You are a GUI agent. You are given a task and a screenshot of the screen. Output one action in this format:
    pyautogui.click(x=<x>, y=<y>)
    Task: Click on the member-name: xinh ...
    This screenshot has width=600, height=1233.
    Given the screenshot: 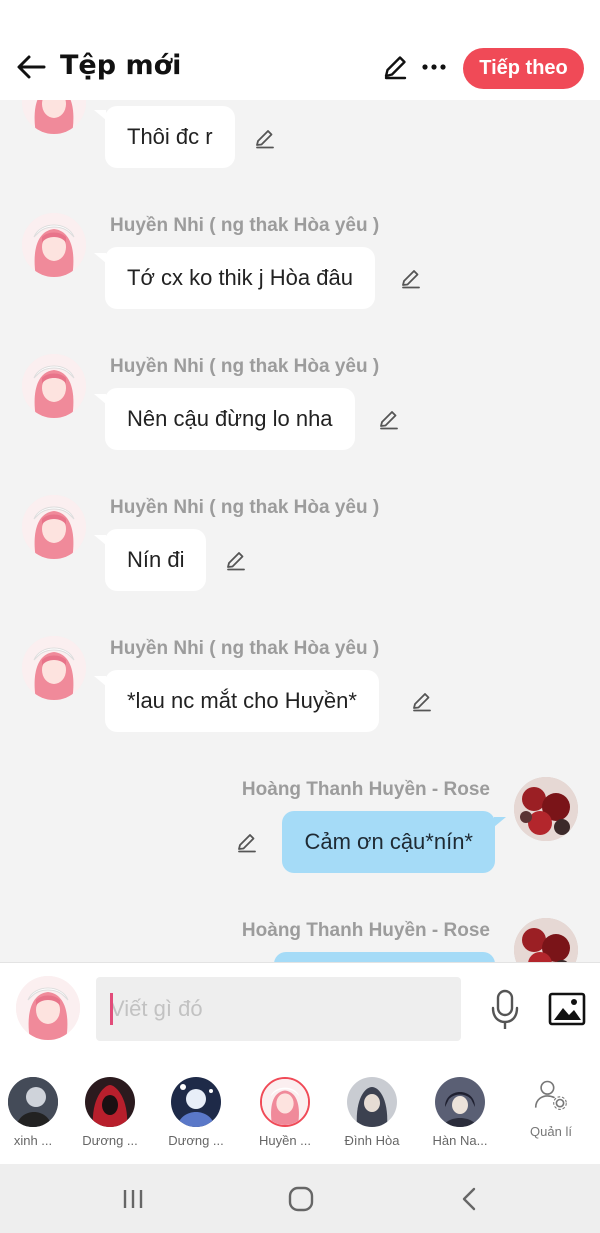 What is the action you would take?
    pyautogui.click(x=33, y=1140)
    